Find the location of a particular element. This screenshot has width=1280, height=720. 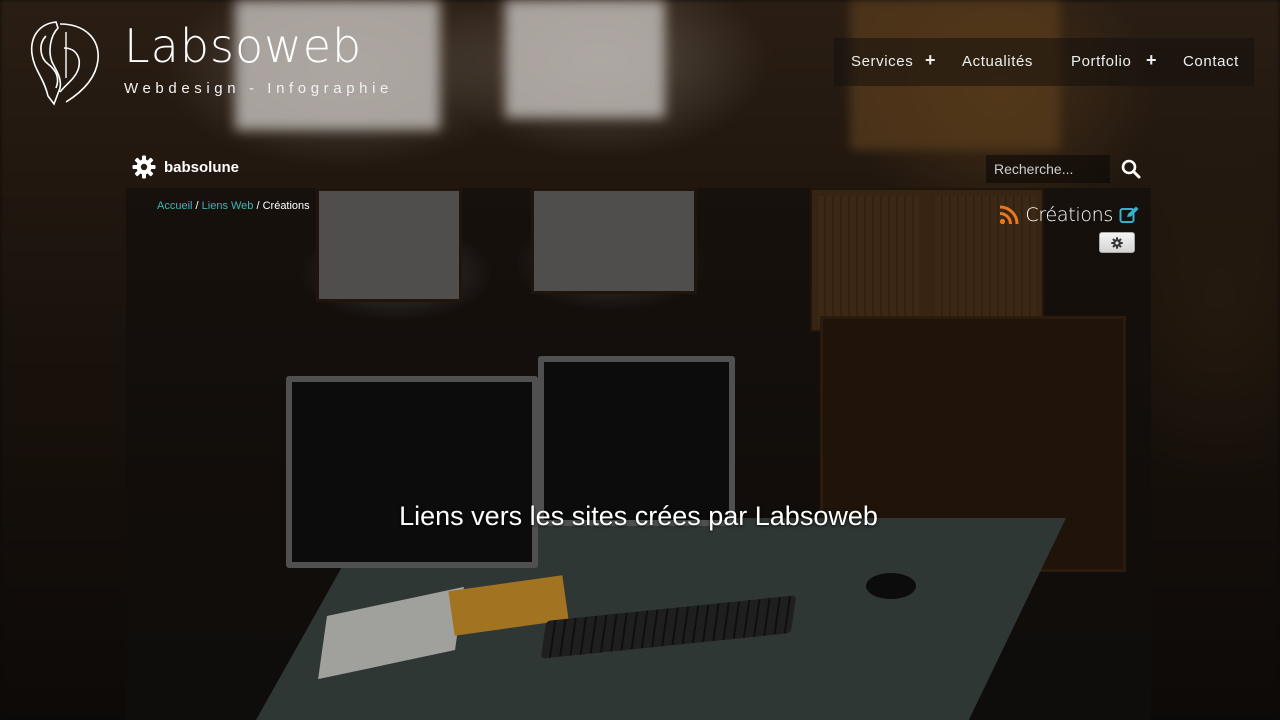

settings-button is located at coordinates (1117, 242).